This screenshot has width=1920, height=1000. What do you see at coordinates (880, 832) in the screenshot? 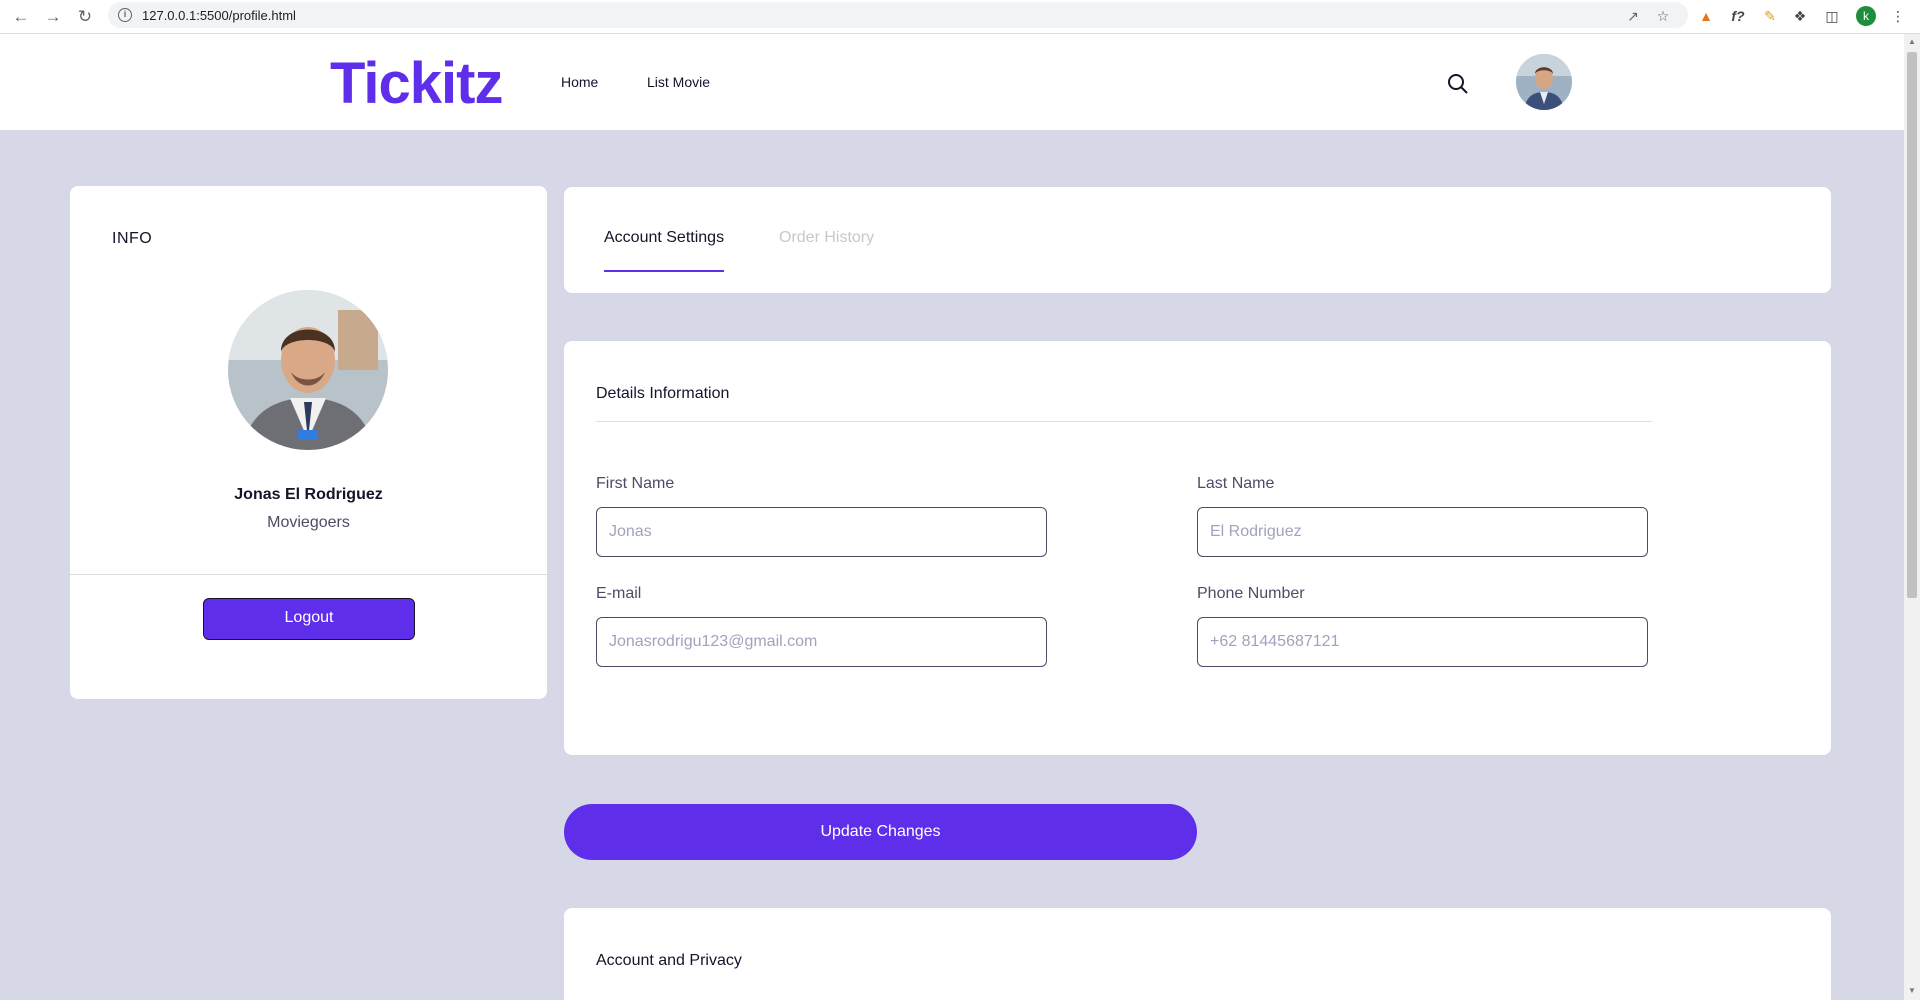
I see `update-changes-button: Update Changes` at bounding box center [880, 832].